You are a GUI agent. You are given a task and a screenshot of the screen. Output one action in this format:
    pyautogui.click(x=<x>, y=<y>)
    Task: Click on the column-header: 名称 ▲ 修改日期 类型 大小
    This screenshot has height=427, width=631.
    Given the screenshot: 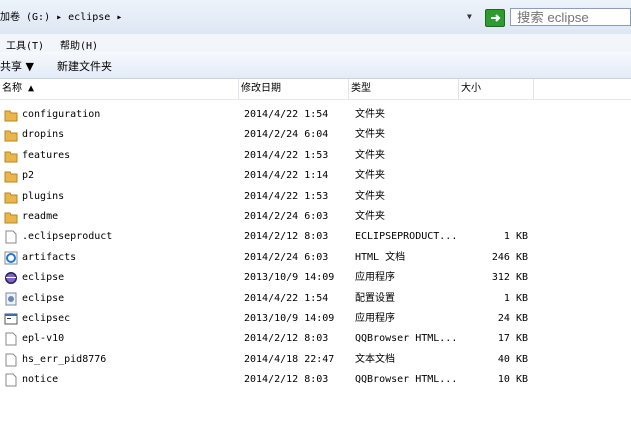 What is the action you would take?
    pyautogui.click(x=315, y=89)
    